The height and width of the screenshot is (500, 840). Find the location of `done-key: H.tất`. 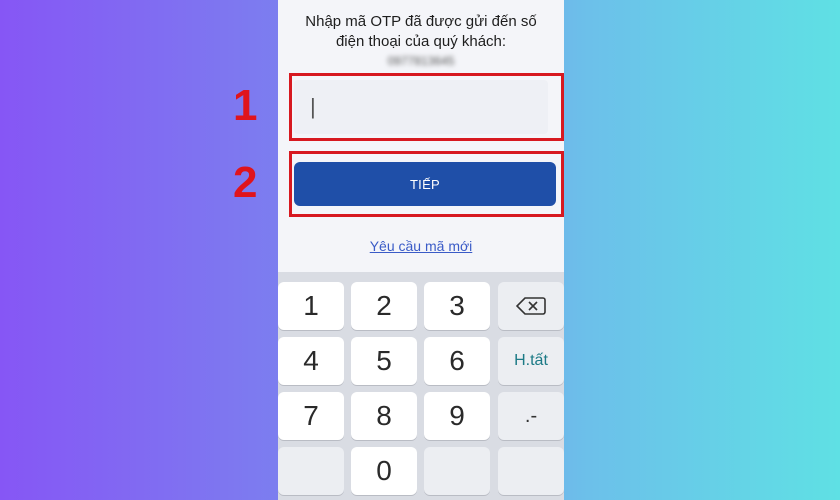

done-key: H.tất is located at coordinates (531, 361).